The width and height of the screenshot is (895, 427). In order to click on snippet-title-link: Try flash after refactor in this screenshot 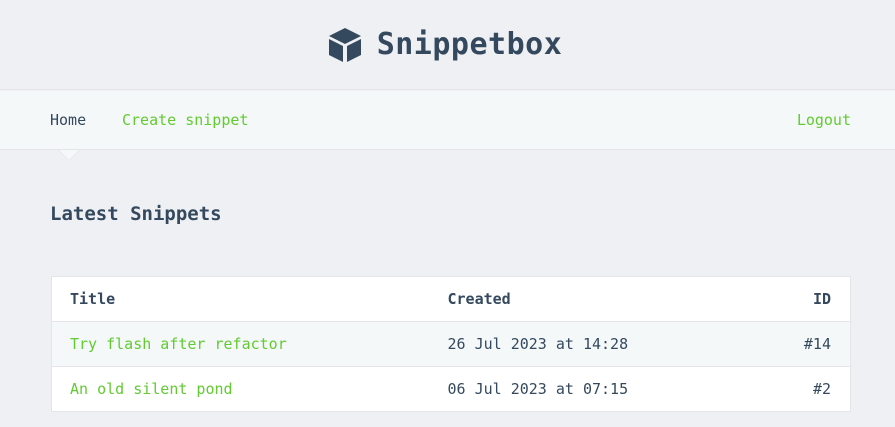, I will do `click(178, 344)`.